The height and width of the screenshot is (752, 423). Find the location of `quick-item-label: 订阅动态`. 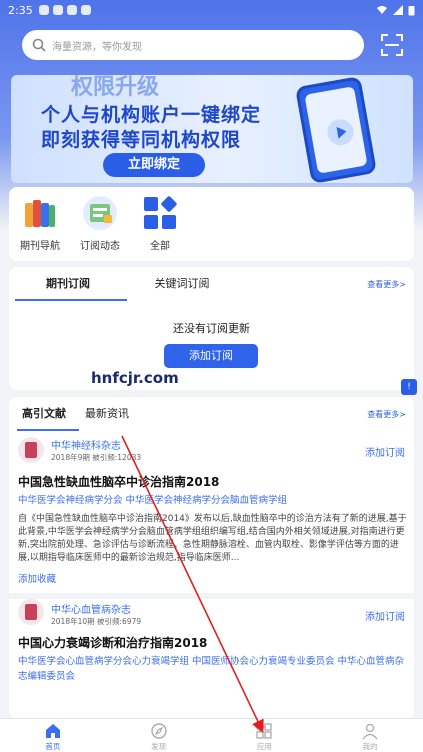

quick-item-label: 订阅动态 is located at coordinates (100, 246).